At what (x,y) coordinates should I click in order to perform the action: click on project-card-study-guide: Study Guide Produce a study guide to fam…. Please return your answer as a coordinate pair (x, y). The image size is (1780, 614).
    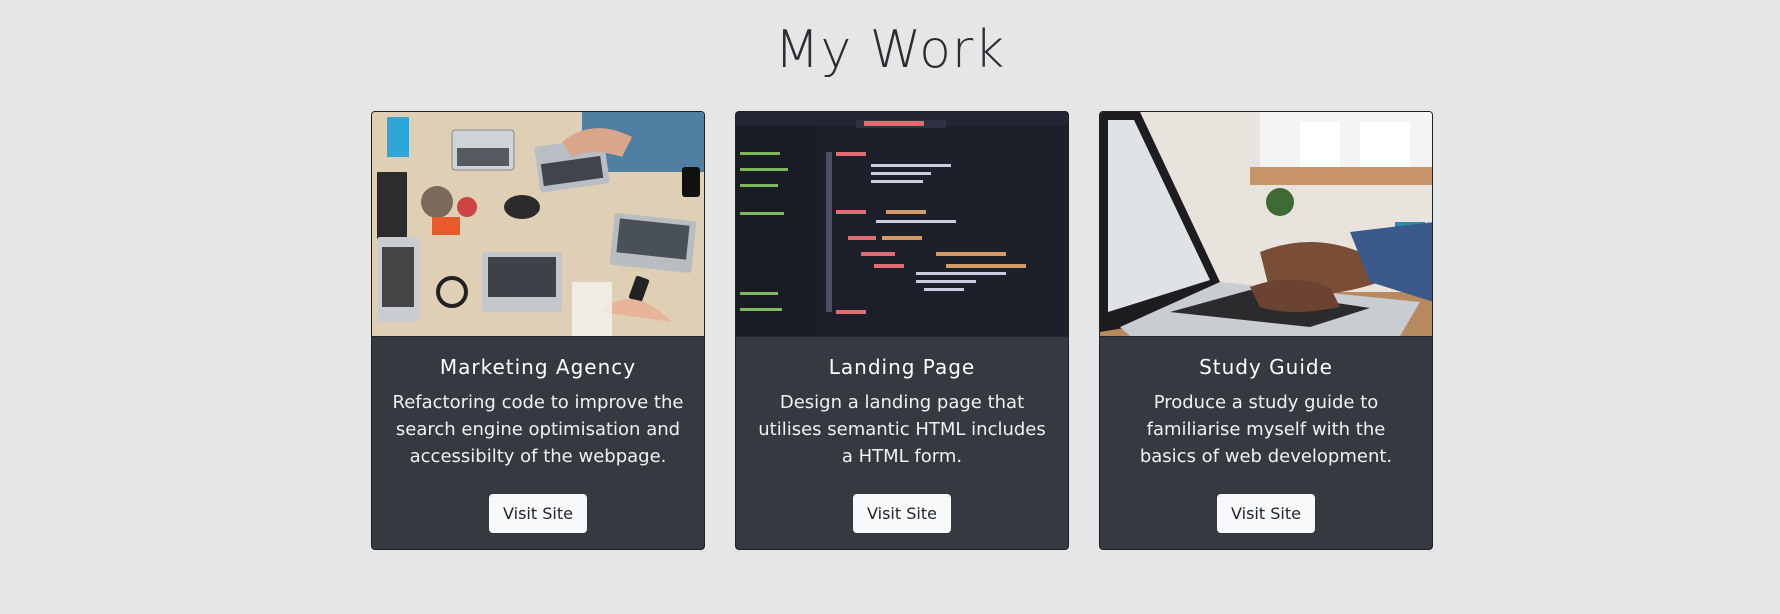
    Looking at the image, I should click on (1266, 330).